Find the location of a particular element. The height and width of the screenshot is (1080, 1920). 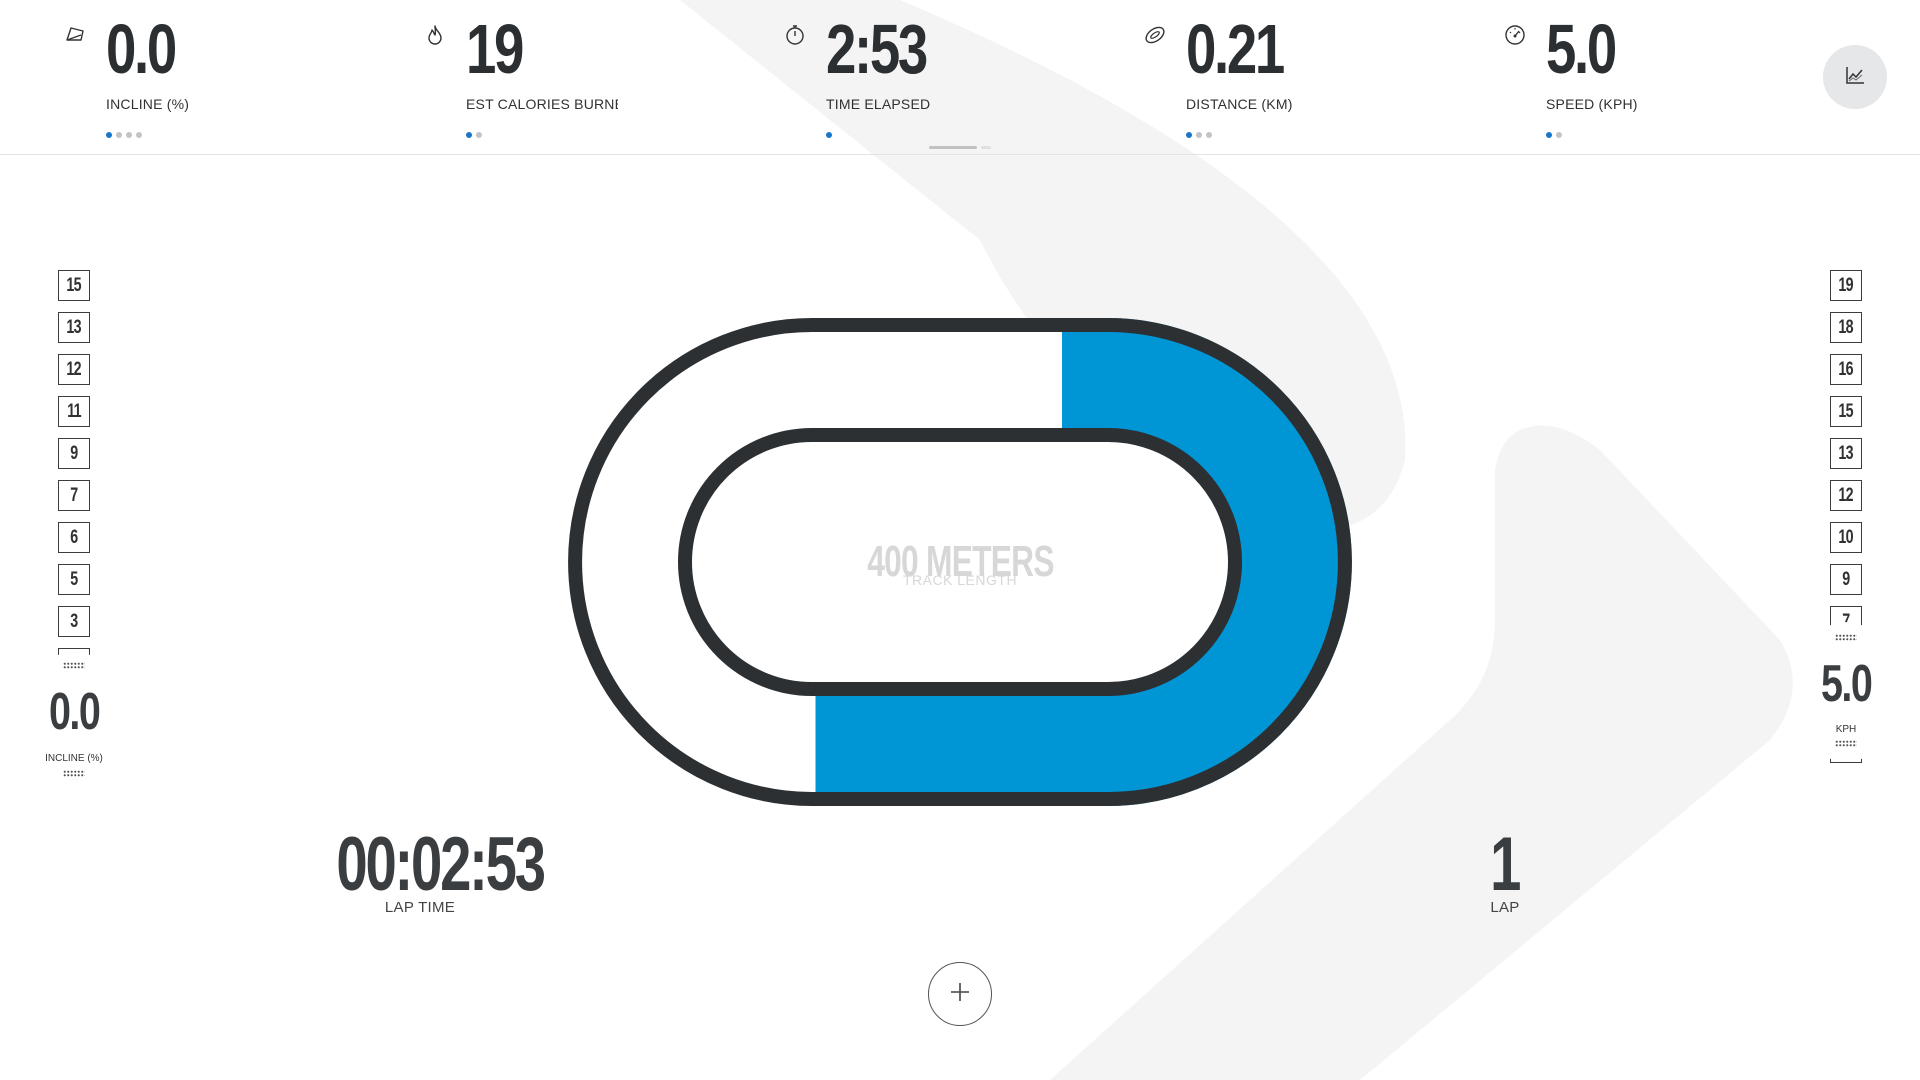

speed-preset-button: 19 is located at coordinates (1846, 285).